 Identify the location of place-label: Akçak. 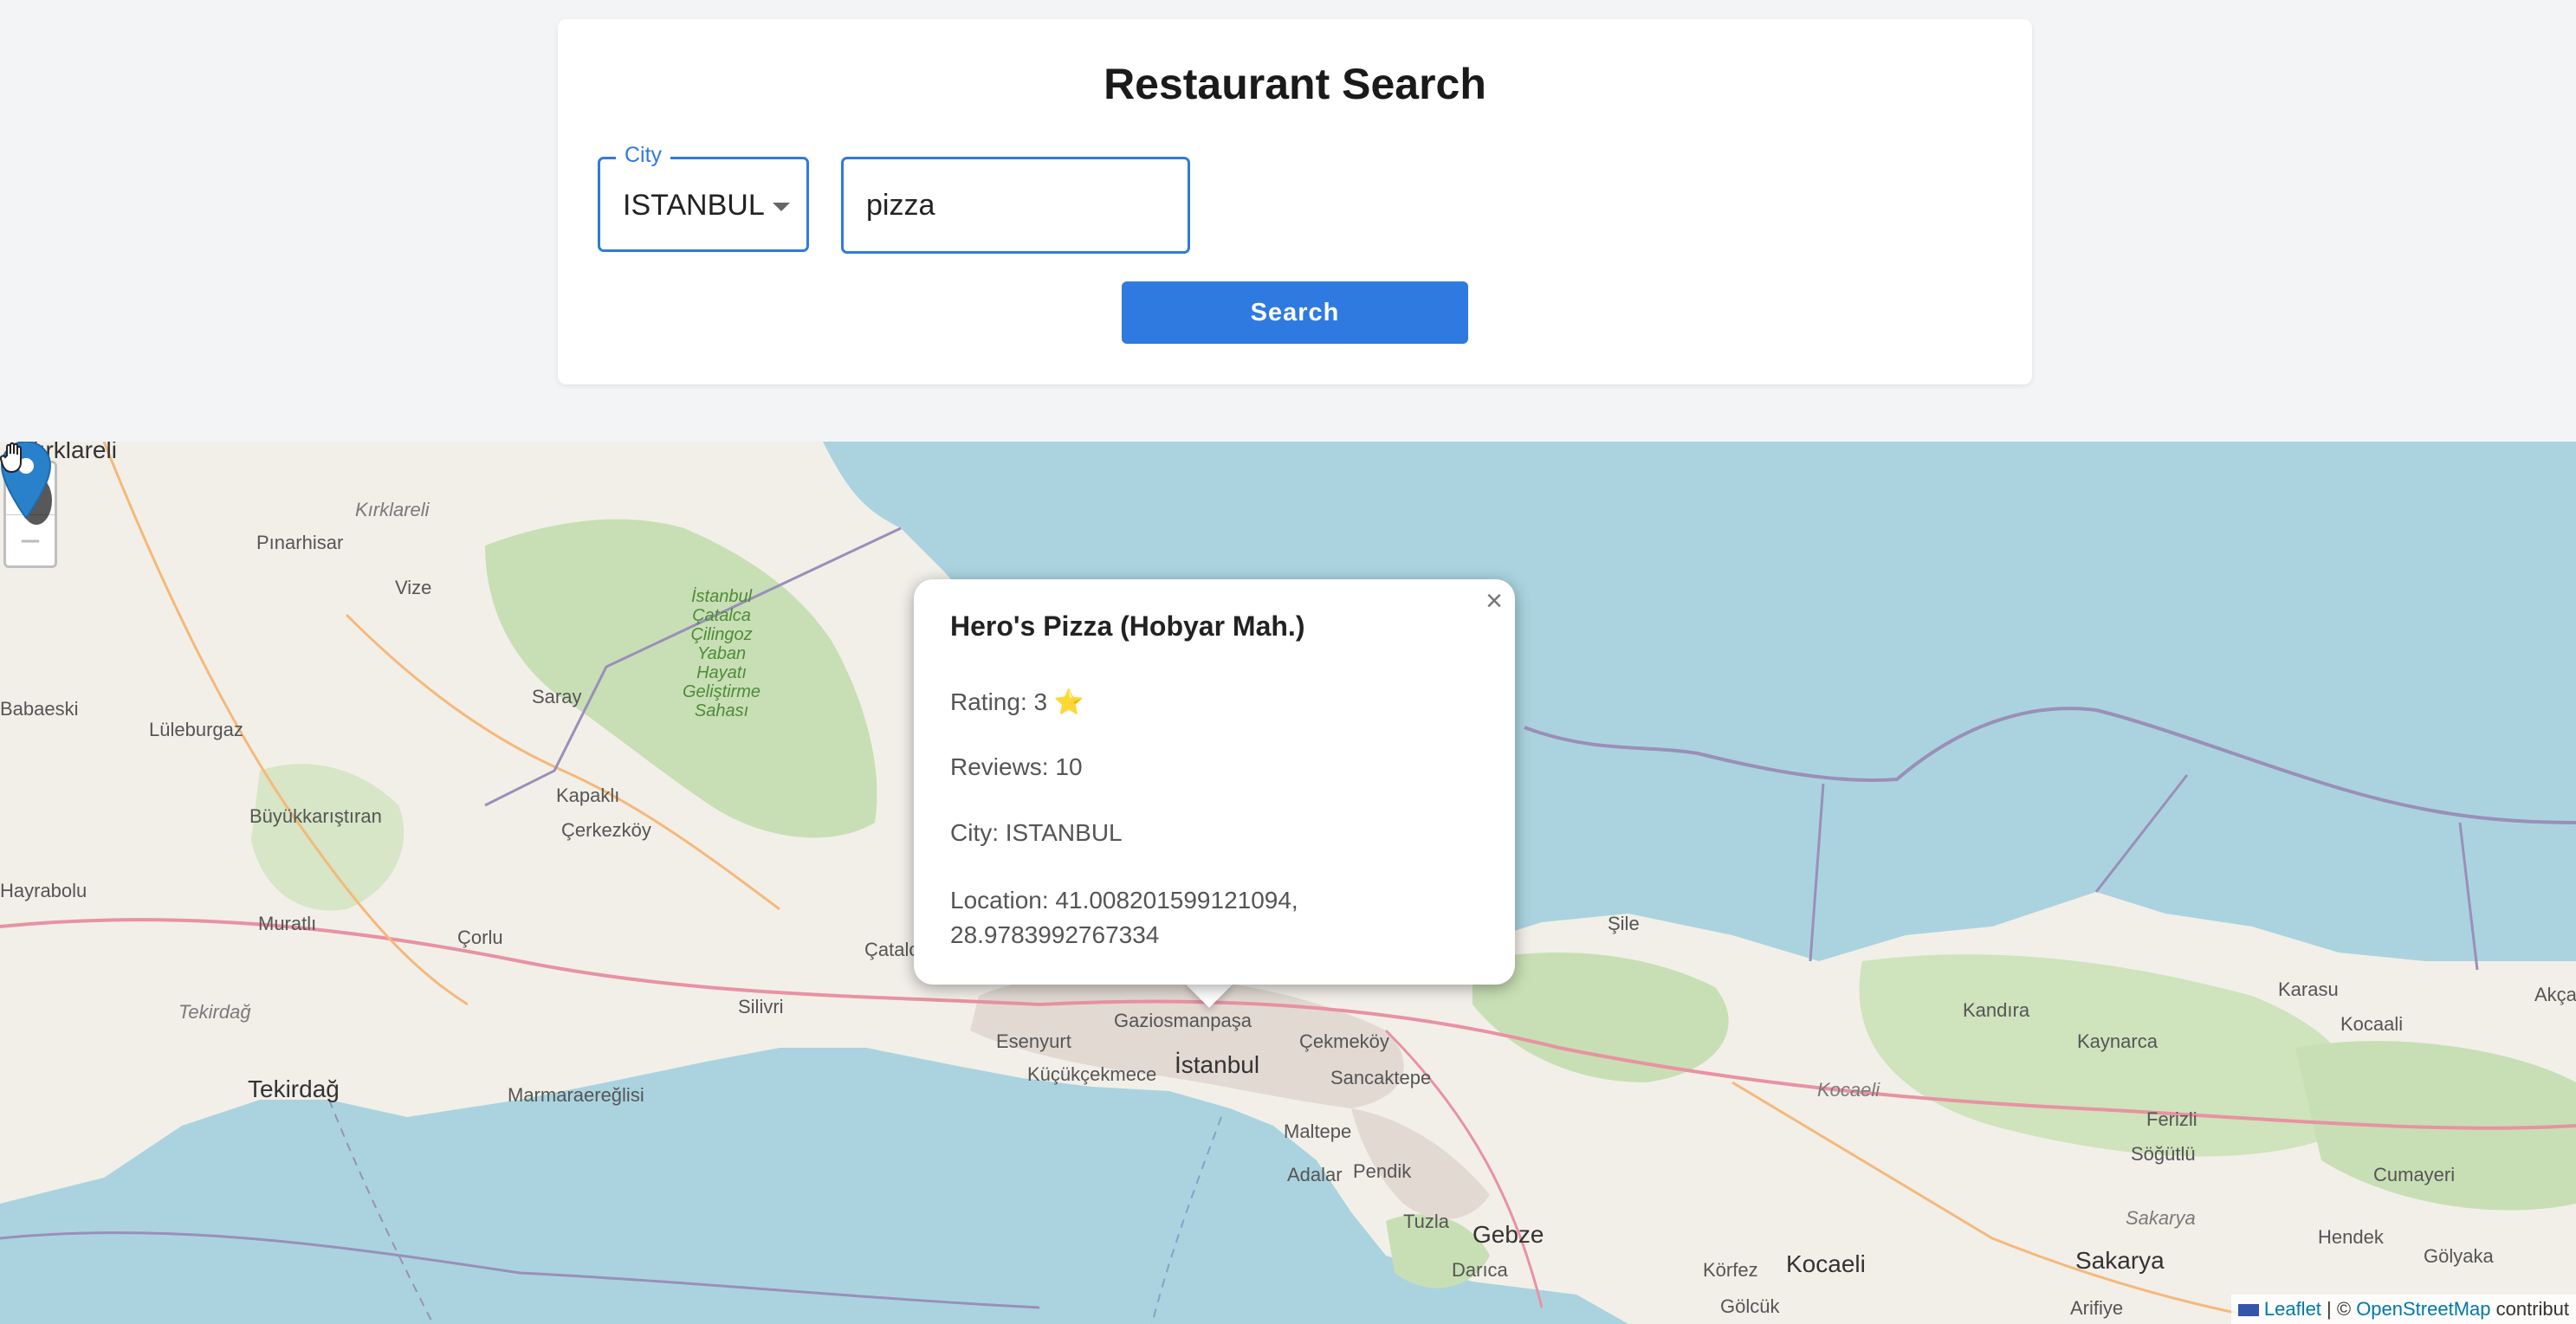
(2555, 994).